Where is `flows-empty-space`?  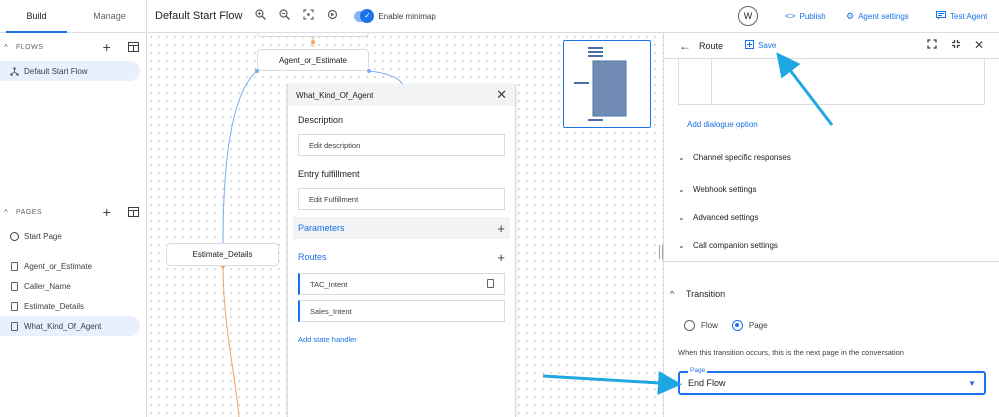 flows-empty-space is located at coordinates (73, 139).